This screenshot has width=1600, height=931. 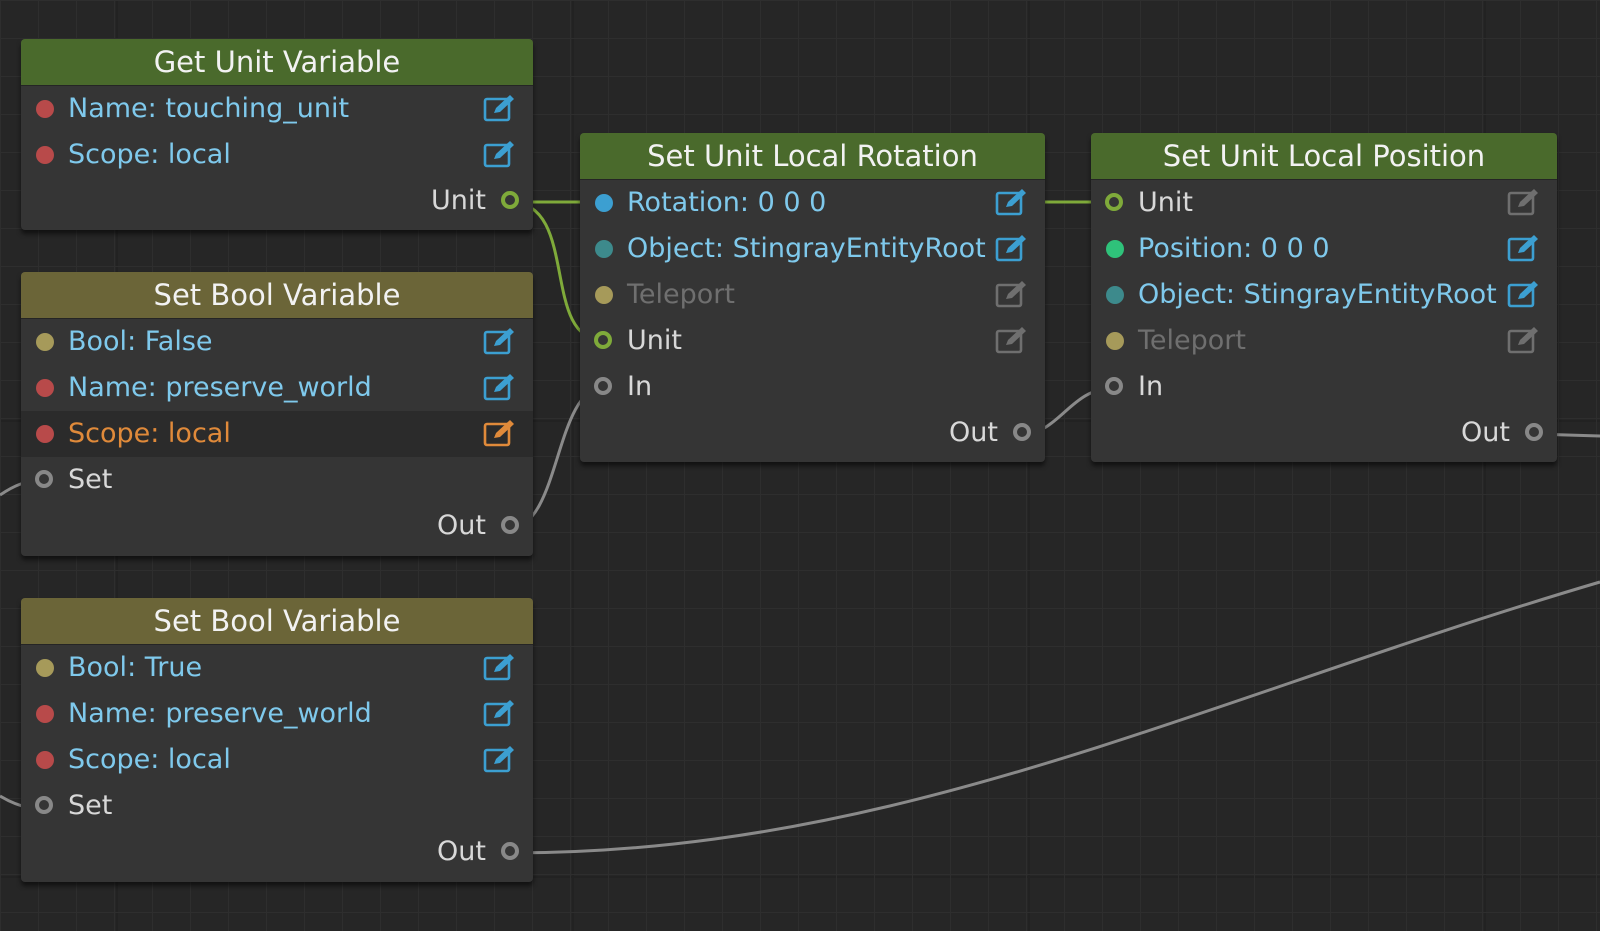 I want to click on param-row-rotation: Rotation: 0 0 0, so click(x=812, y=203).